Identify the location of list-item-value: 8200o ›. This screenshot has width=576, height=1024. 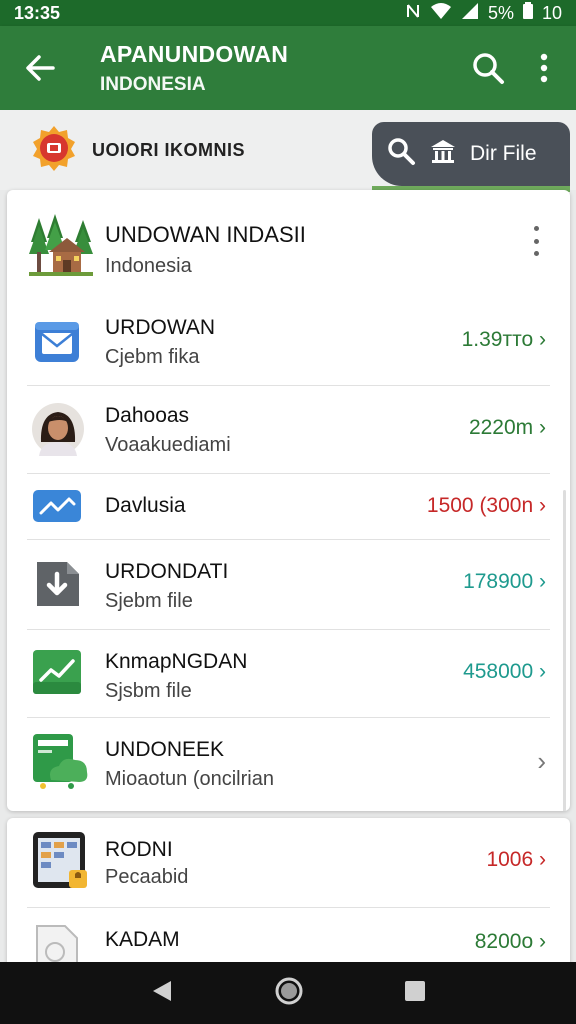
(510, 941).